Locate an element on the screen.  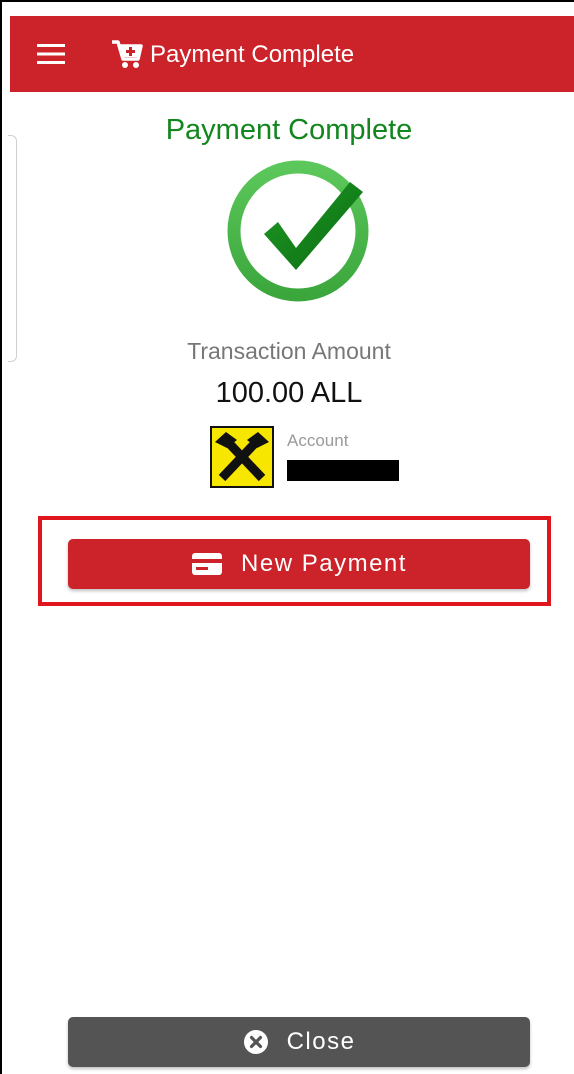
card-icon is located at coordinates (207, 564).